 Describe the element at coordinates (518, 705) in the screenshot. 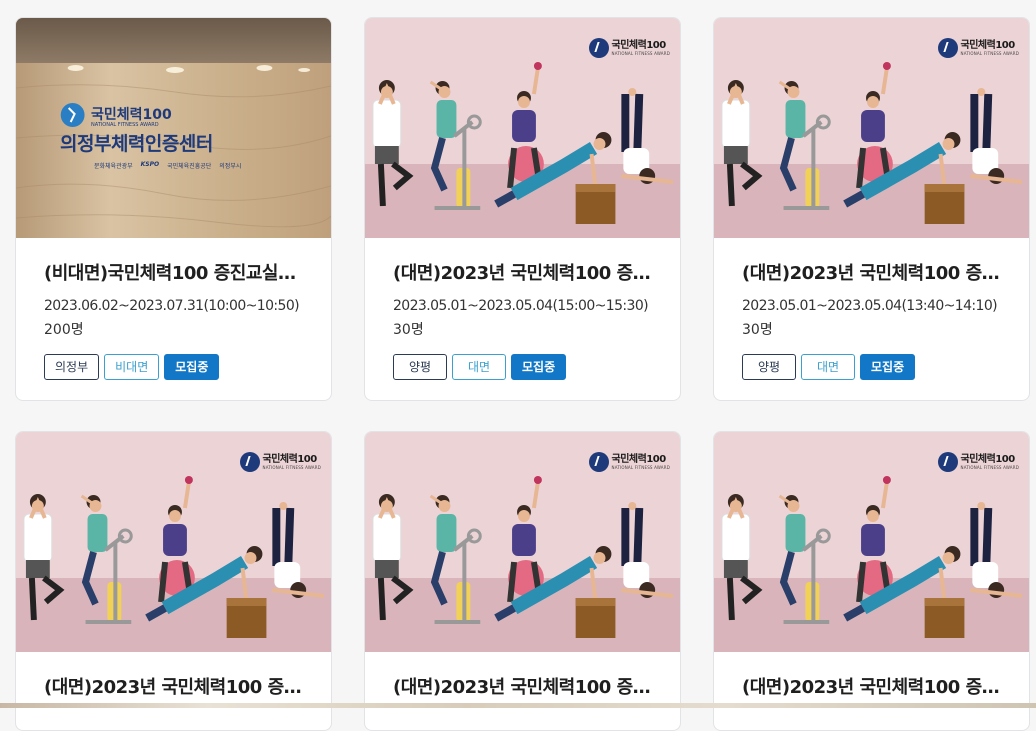

I see `page-bottom-edge` at that location.